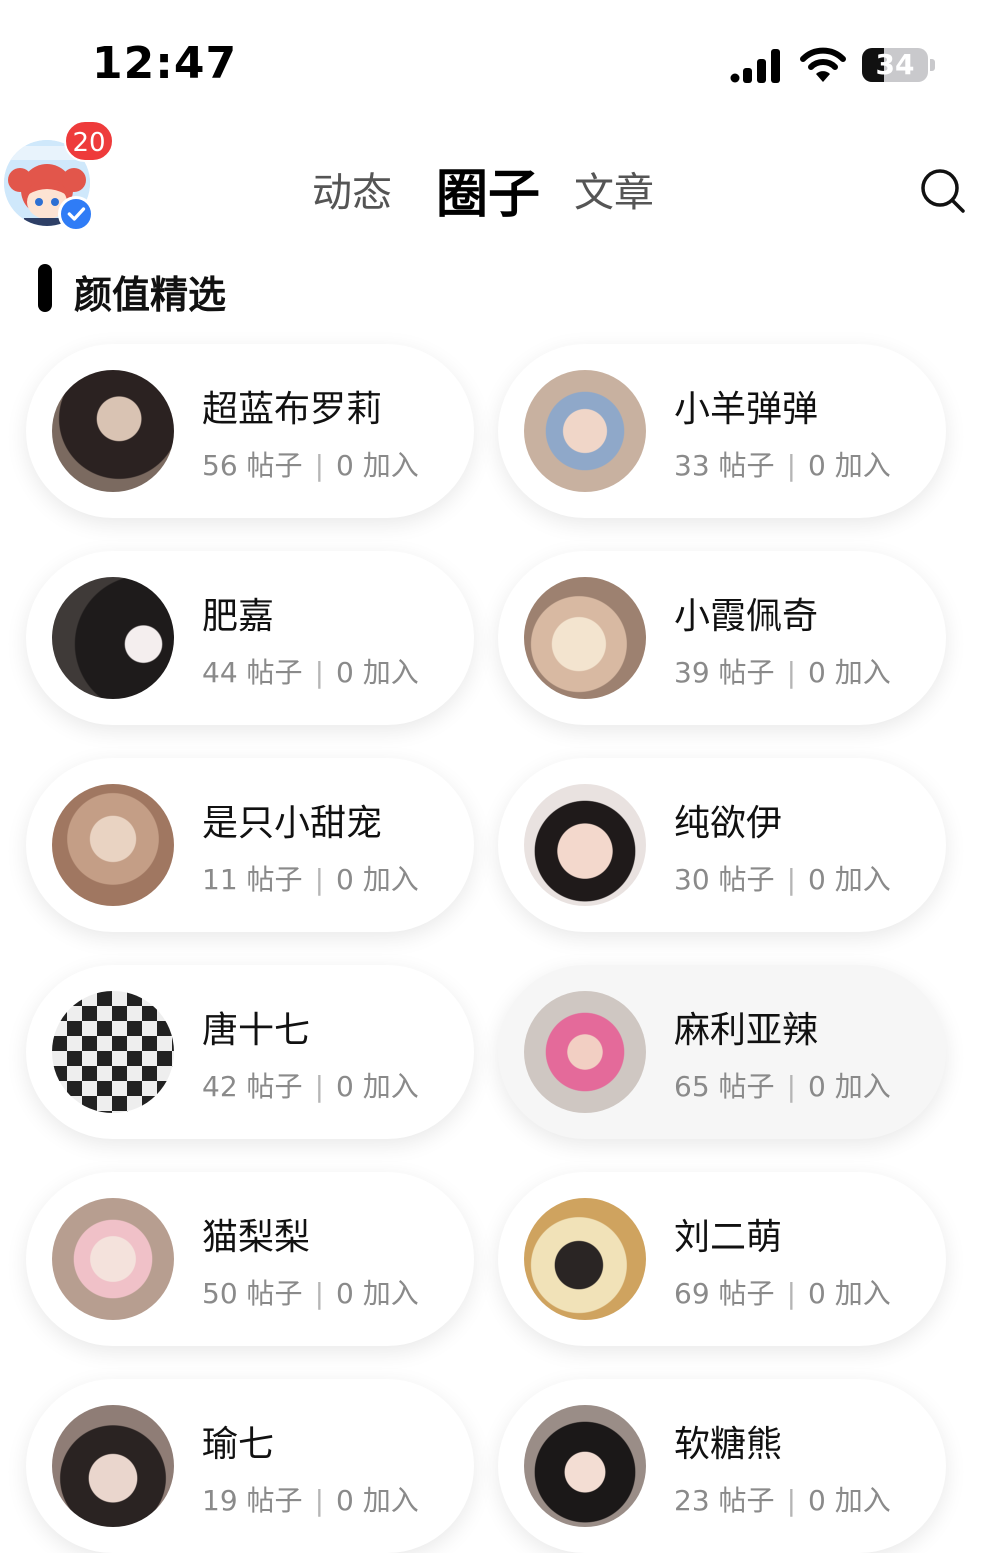 The height and width of the screenshot is (1553, 1000). What do you see at coordinates (782, 1086) in the screenshot?
I see `circle-stats: 65 帖子 | 0 加入` at bounding box center [782, 1086].